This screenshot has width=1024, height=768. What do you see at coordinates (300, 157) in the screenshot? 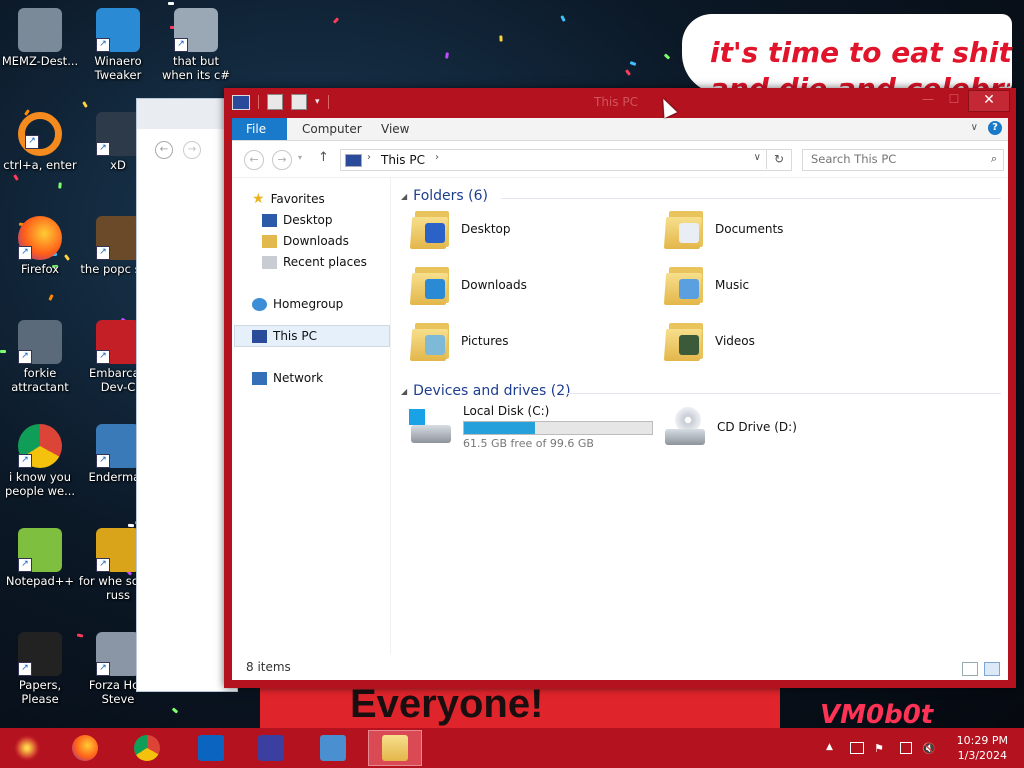
I see `recent-locations-icon: ▾` at bounding box center [300, 157].